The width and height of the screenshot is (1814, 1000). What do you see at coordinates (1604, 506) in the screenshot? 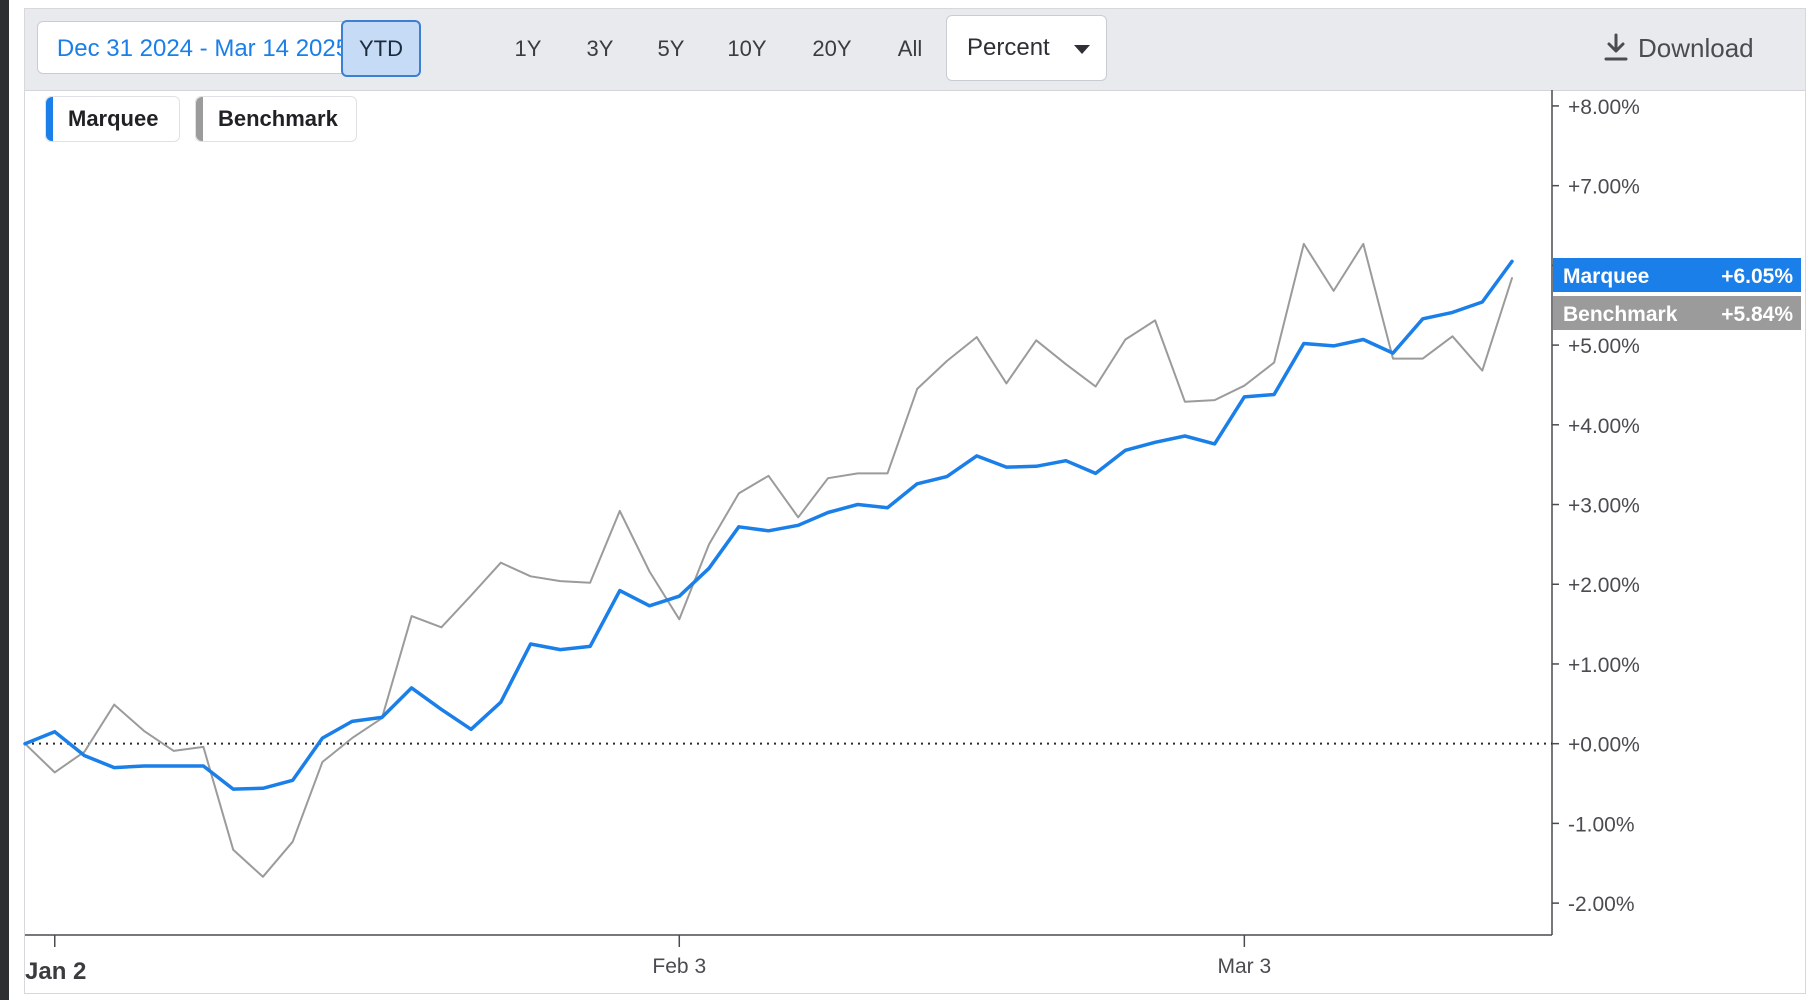
I see `y-tick-label: +3.00%` at bounding box center [1604, 506].